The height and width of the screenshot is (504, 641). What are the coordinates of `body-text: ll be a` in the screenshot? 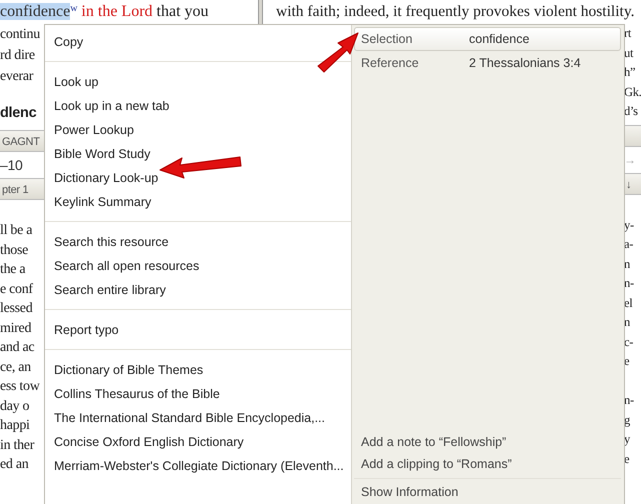 It's located at (16, 230).